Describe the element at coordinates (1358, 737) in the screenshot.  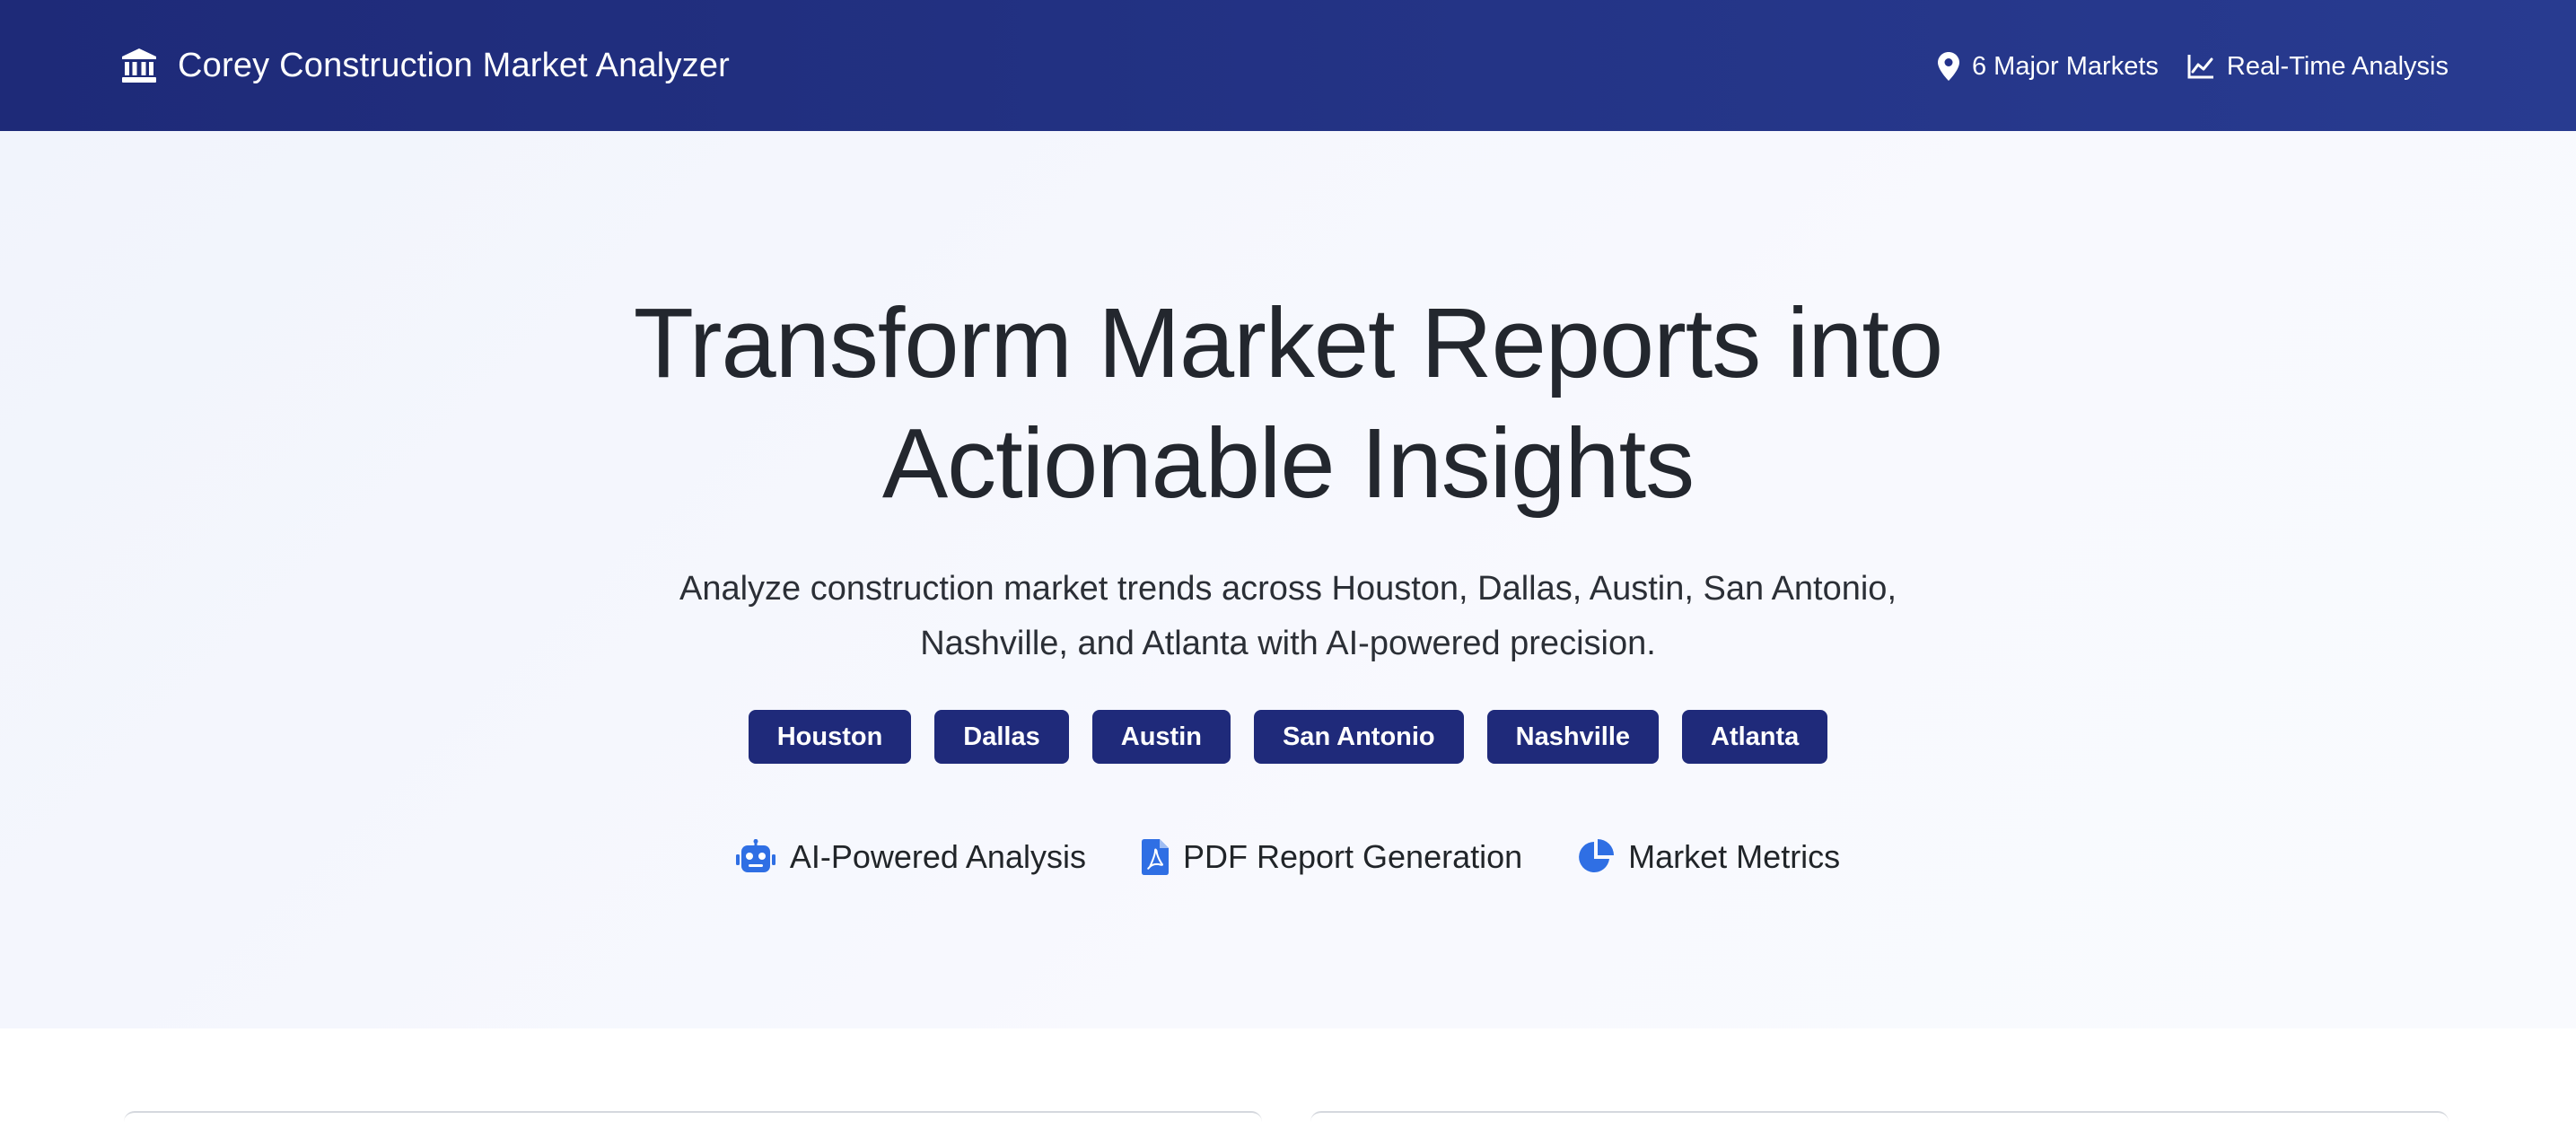
I see `market-chip-san-antonio: San Antonio` at that location.